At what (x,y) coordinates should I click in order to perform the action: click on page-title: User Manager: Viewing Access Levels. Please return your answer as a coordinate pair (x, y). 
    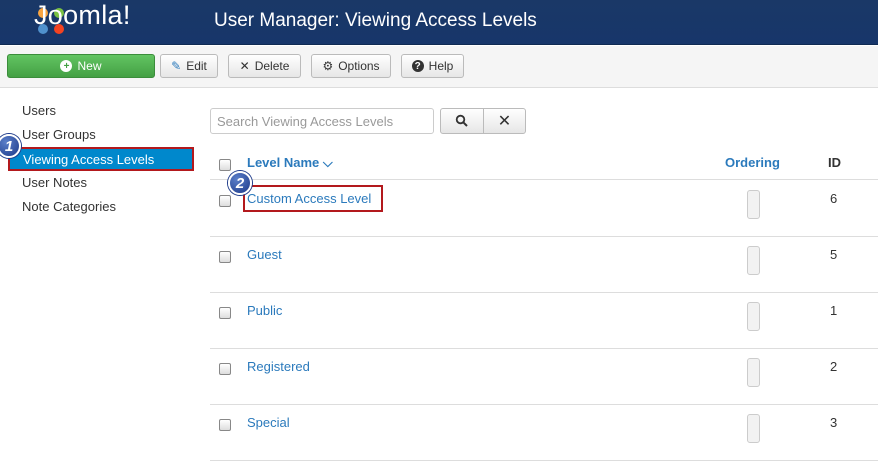
    Looking at the image, I should click on (375, 20).